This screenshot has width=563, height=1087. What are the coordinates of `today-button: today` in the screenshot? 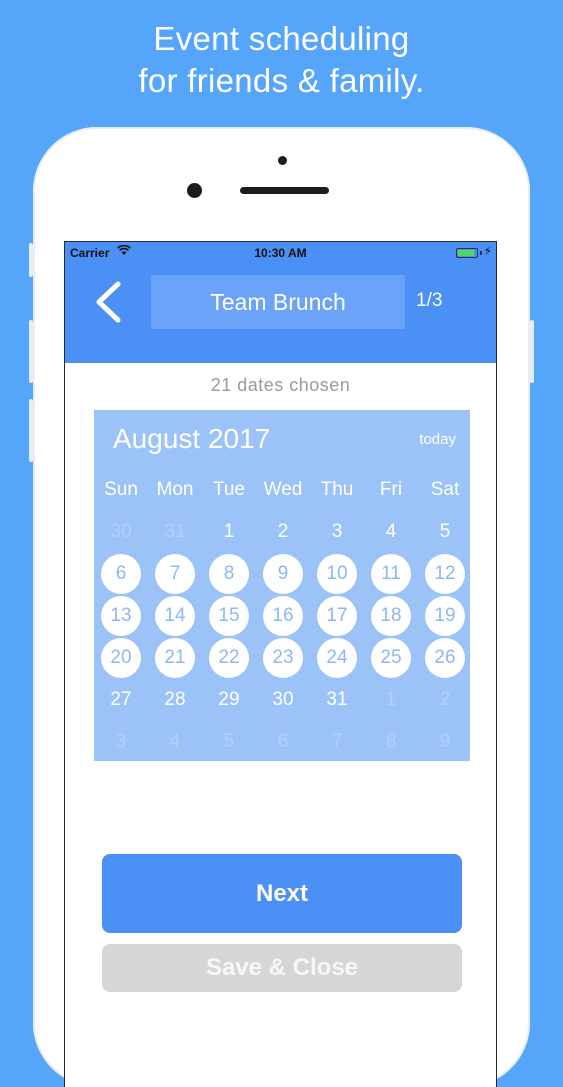 It's located at (437, 439).